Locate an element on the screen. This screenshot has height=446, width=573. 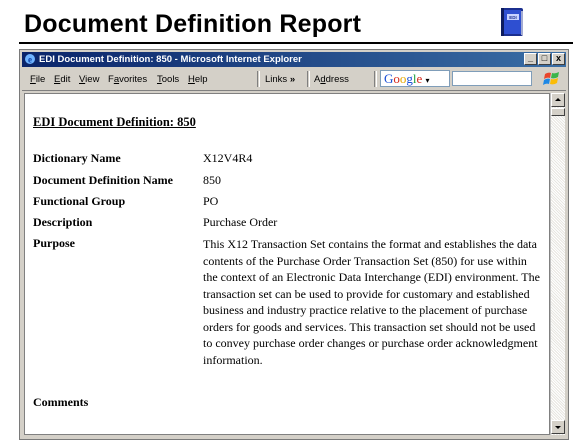
menu-edit: Edit is located at coordinates (62, 79).